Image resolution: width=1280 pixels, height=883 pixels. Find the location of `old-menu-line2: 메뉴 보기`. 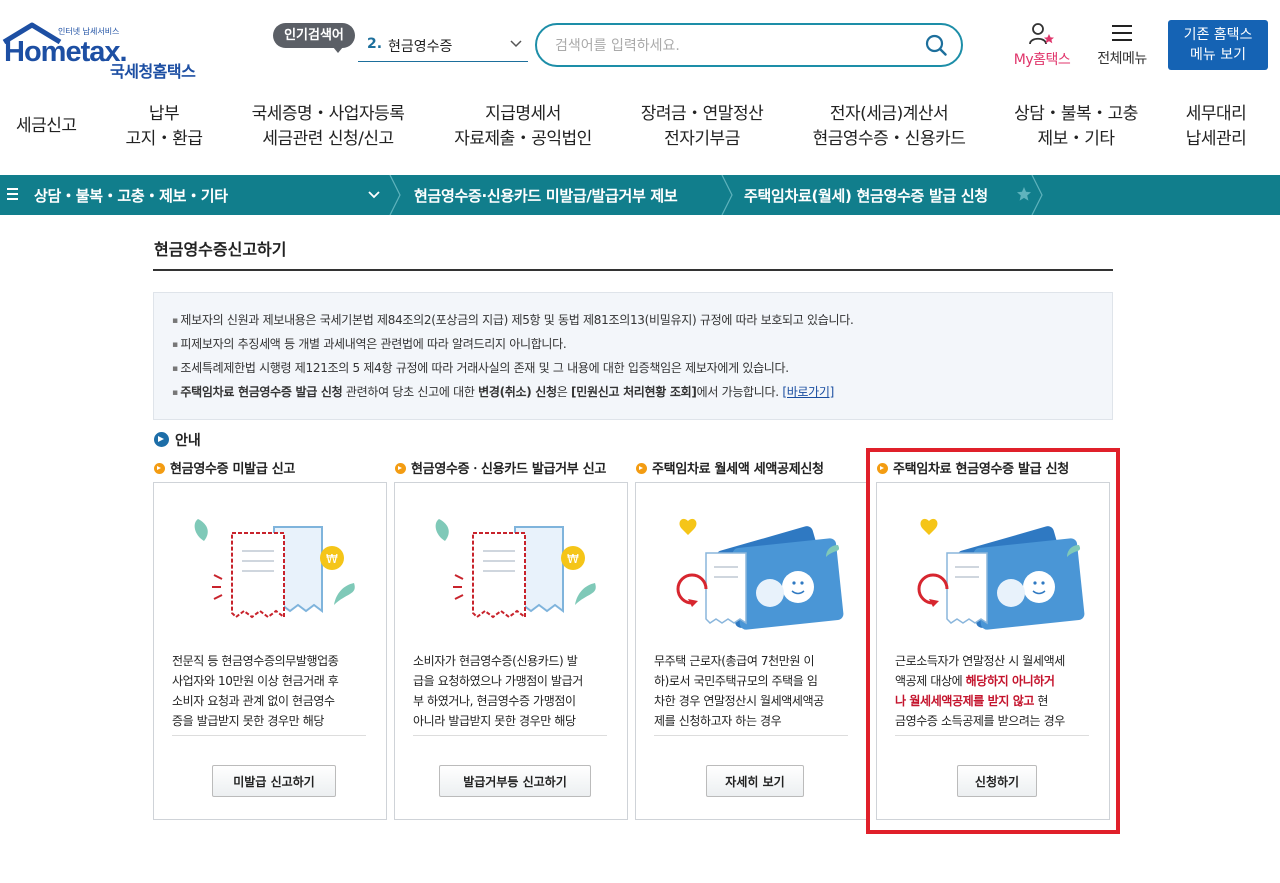

old-menu-line2: 메뉴 보기 is located at coordinates (1218, 55).